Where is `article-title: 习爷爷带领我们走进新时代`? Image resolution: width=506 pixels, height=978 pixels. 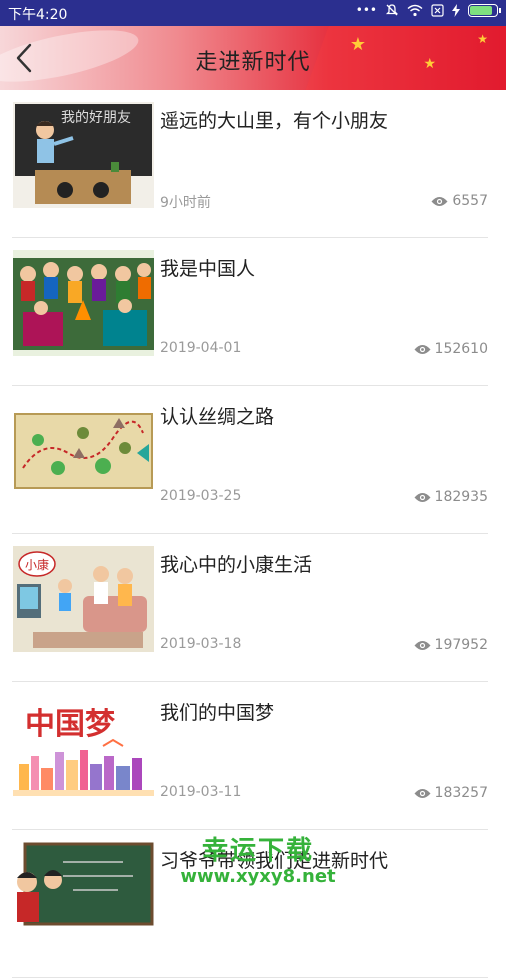
article-title: 习爷爷带领我们走进新时代 is located at coordinates (274, 861).